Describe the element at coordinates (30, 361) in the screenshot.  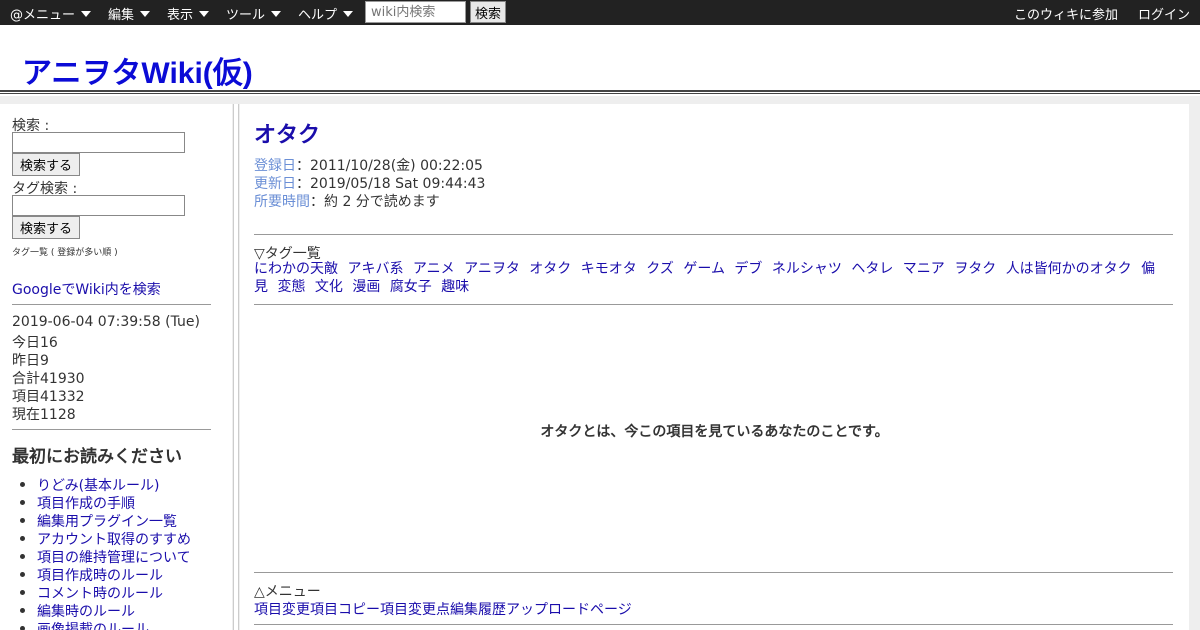
I see `stat-yesterday: 昨日9` at that location.